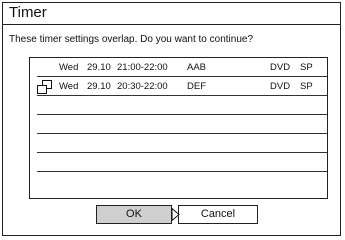 The image size is (345, 240). I want to click on cancel-button: Cancel, so click(218, 214).